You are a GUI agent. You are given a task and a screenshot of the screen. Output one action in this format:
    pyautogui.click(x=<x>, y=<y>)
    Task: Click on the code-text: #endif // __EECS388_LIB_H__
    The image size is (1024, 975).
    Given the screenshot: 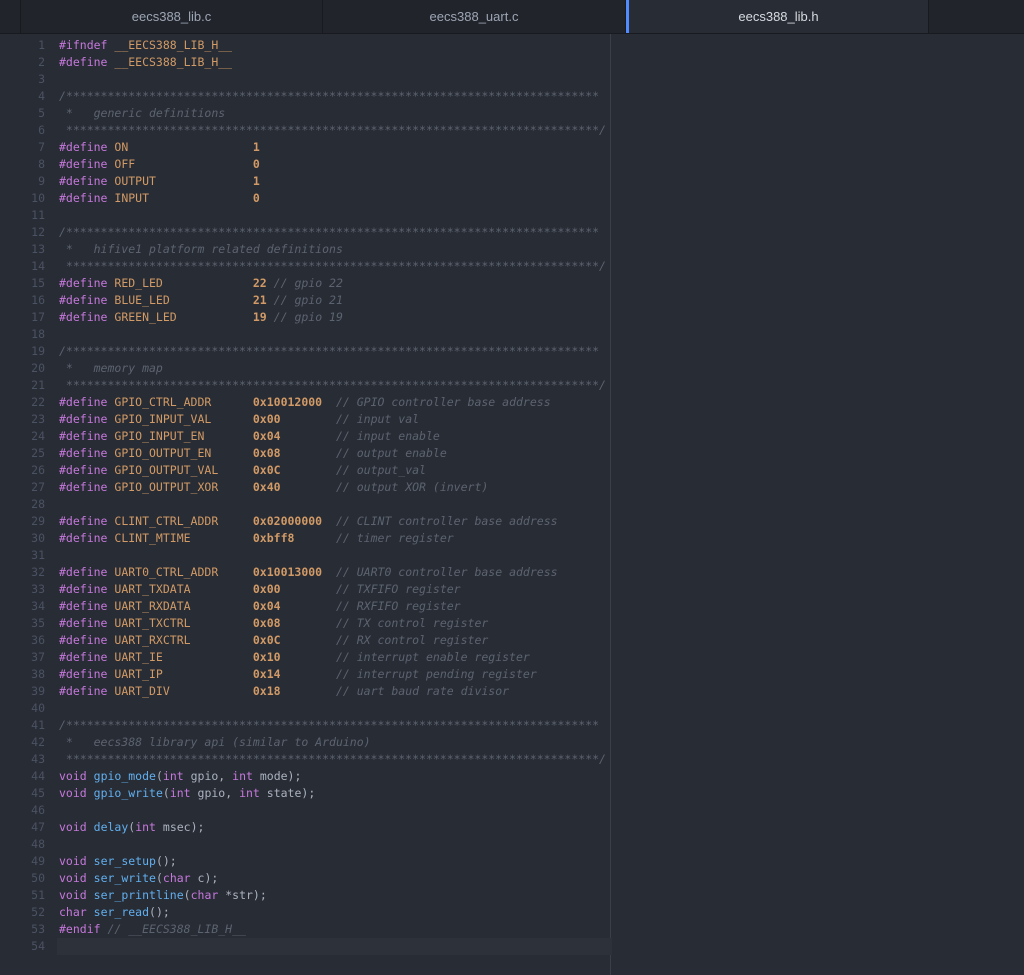 What is the action you would take?
    pyautogui.click(x=145, y=929)
    